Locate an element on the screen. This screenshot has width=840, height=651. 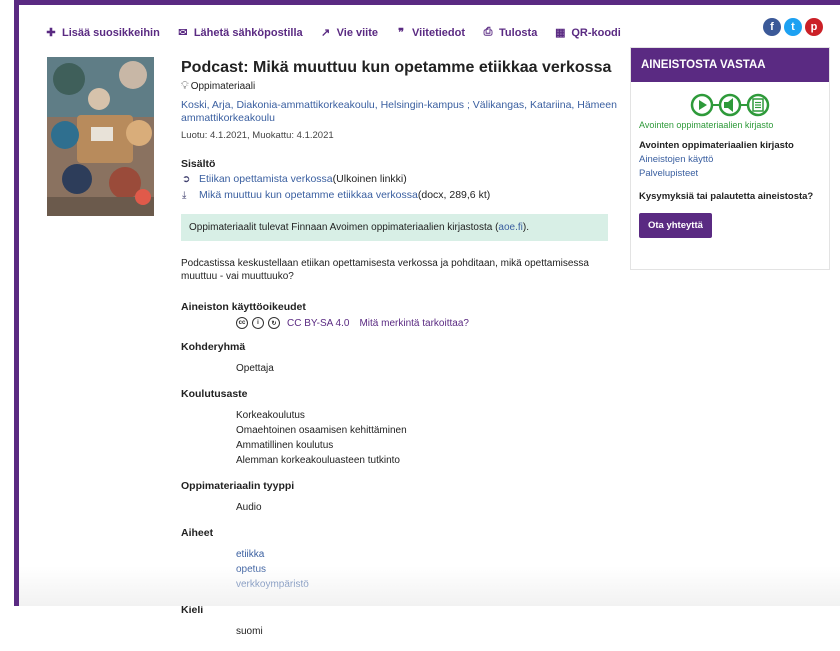
aoe-link: aoe.fi is located at coordinates (510, 227).